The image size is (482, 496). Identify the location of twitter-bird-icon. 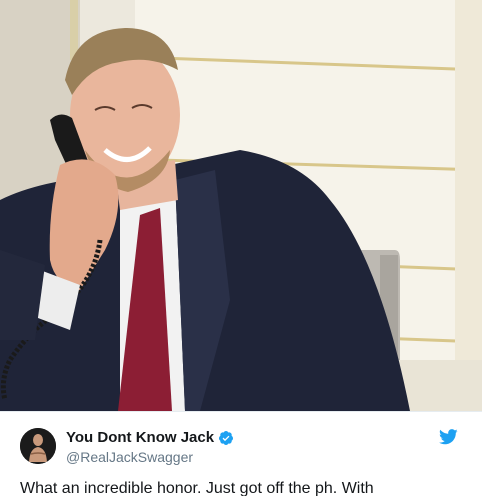
(448, 437).